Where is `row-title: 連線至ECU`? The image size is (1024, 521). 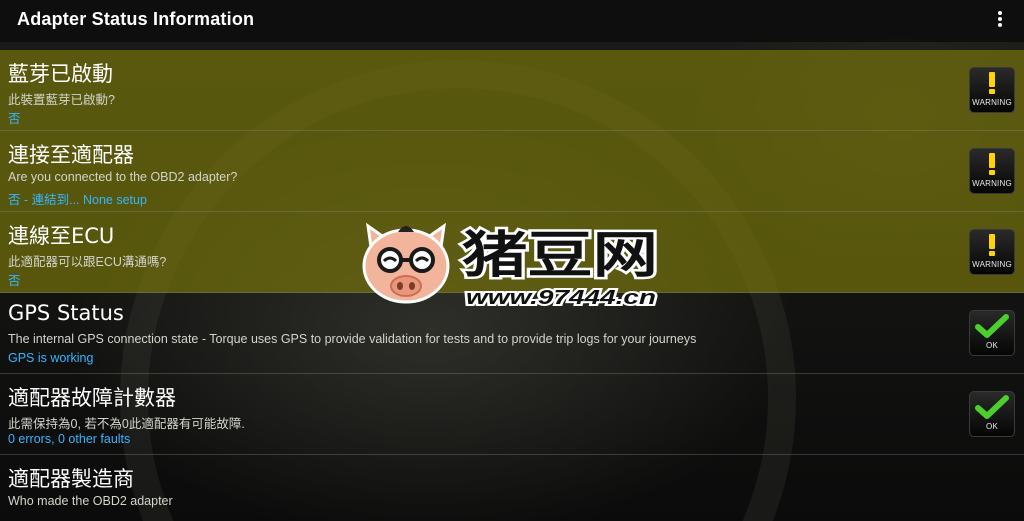 row-title: 連線至ECU is located at coordinates (61, 236).